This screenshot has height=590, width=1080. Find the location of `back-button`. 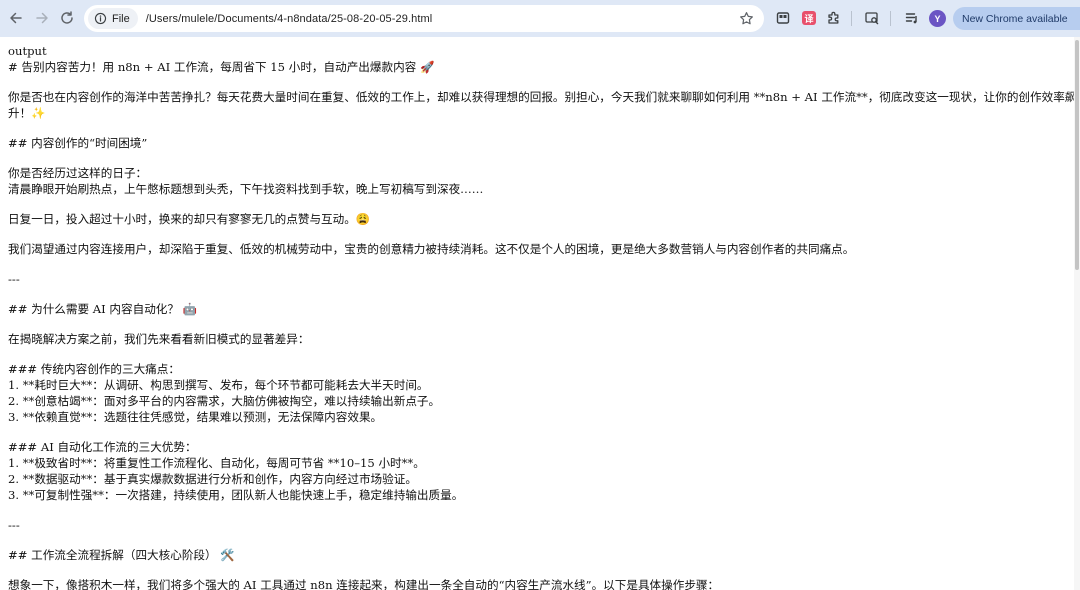

back-button is located at coordinates (16, 18).